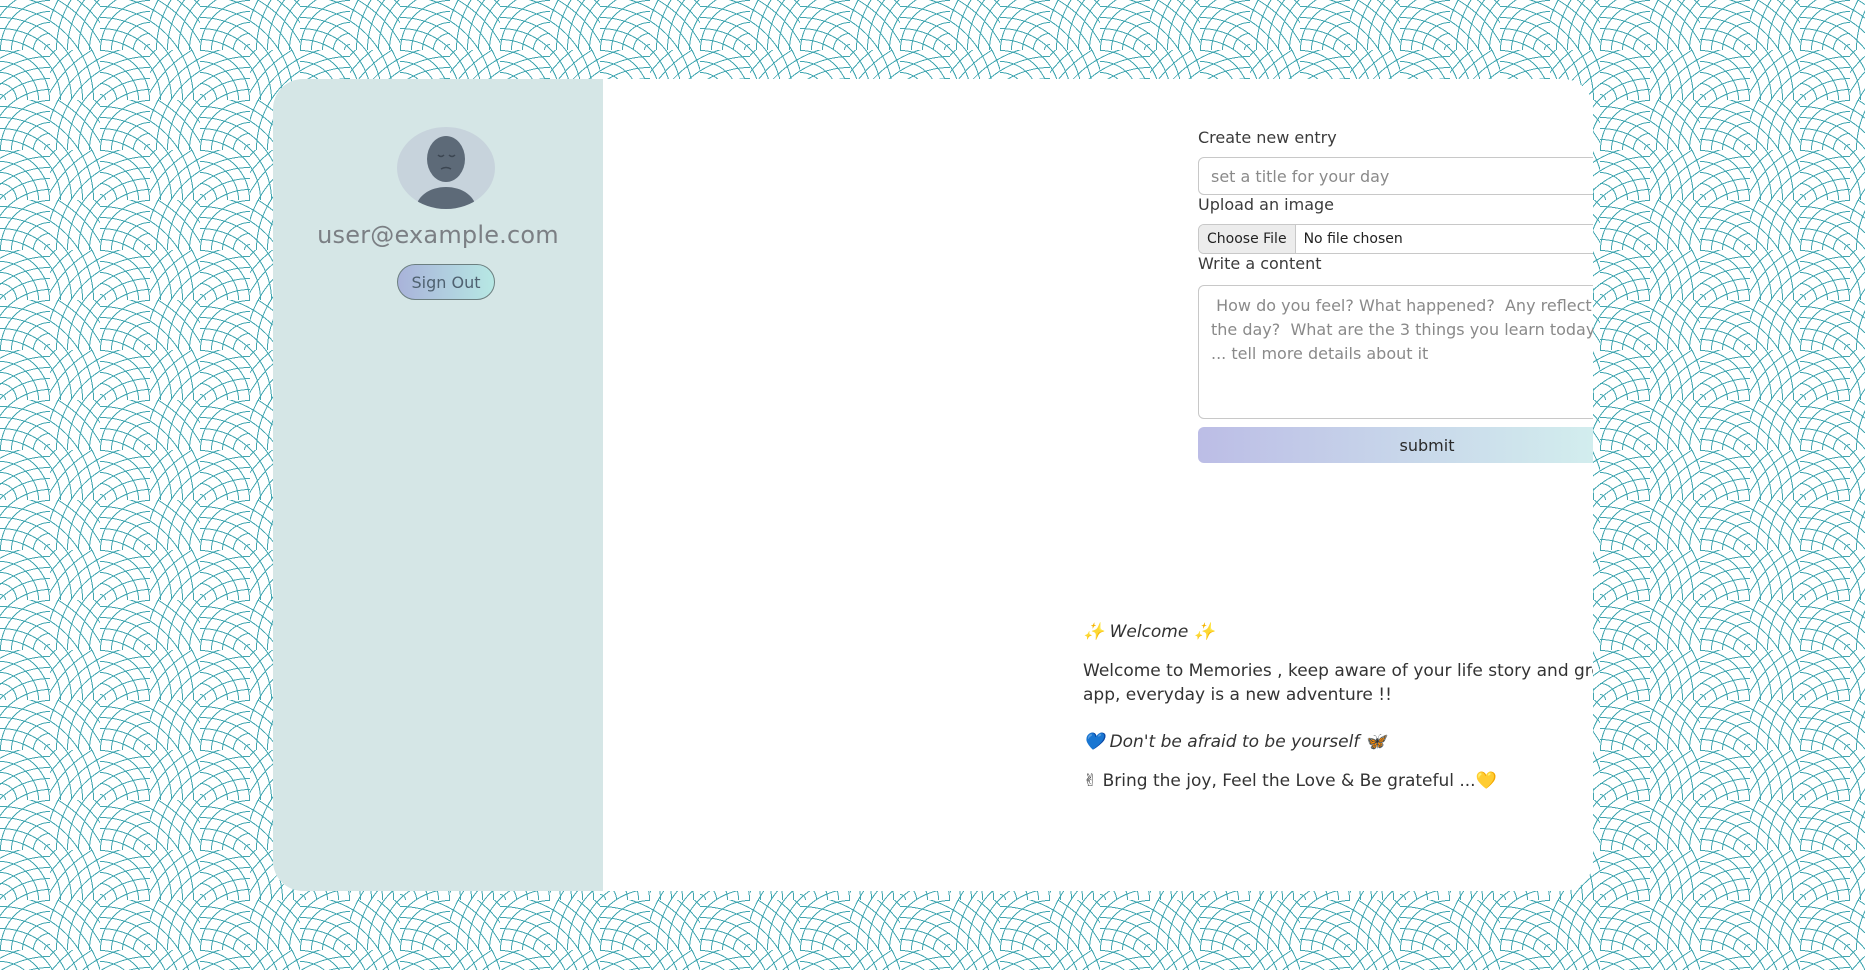 The height and width of the screenshot is (970, 1865). I want to click on upload-image-label: Upload an image, so click(1266, 204).